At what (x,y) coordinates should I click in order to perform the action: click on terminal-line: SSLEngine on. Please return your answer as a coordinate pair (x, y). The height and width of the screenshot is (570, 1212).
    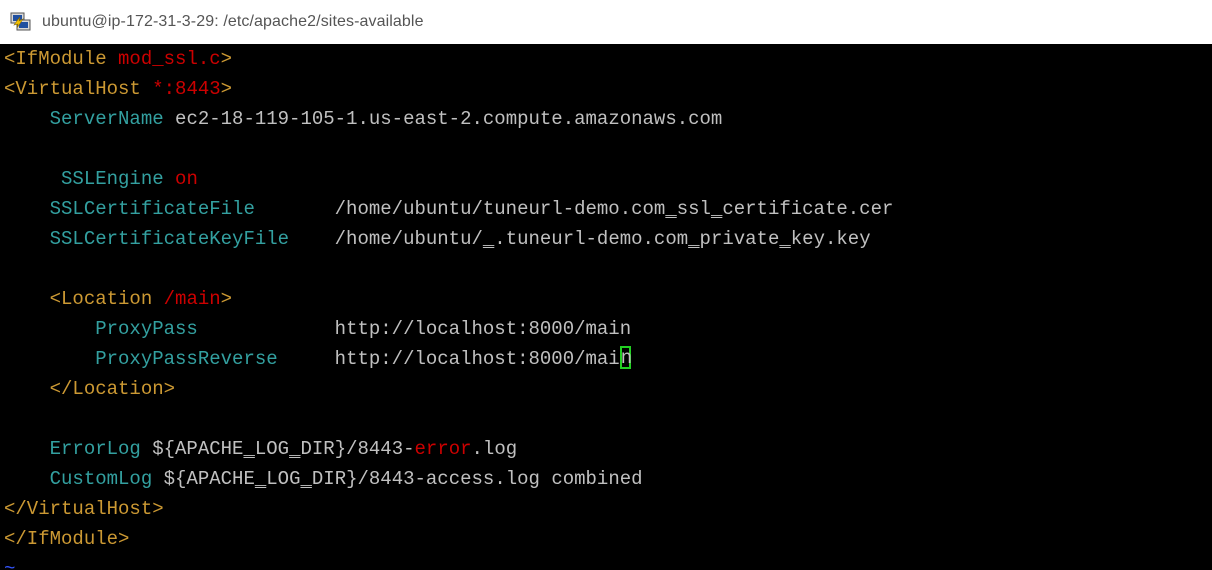
    Looking at the image, I should click on (101, 179).